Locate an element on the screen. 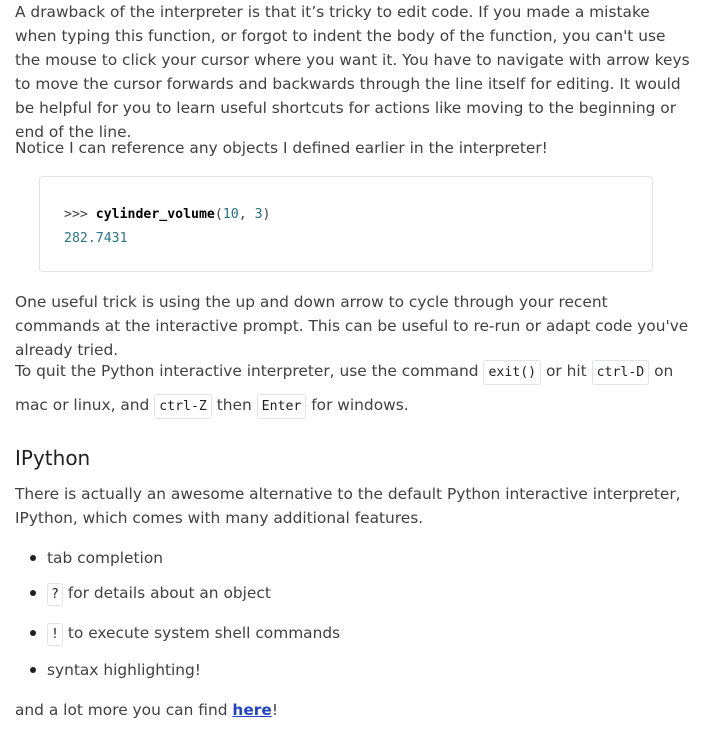  list-item: ! to execute system shell commands is located at coordinates (177, 634).